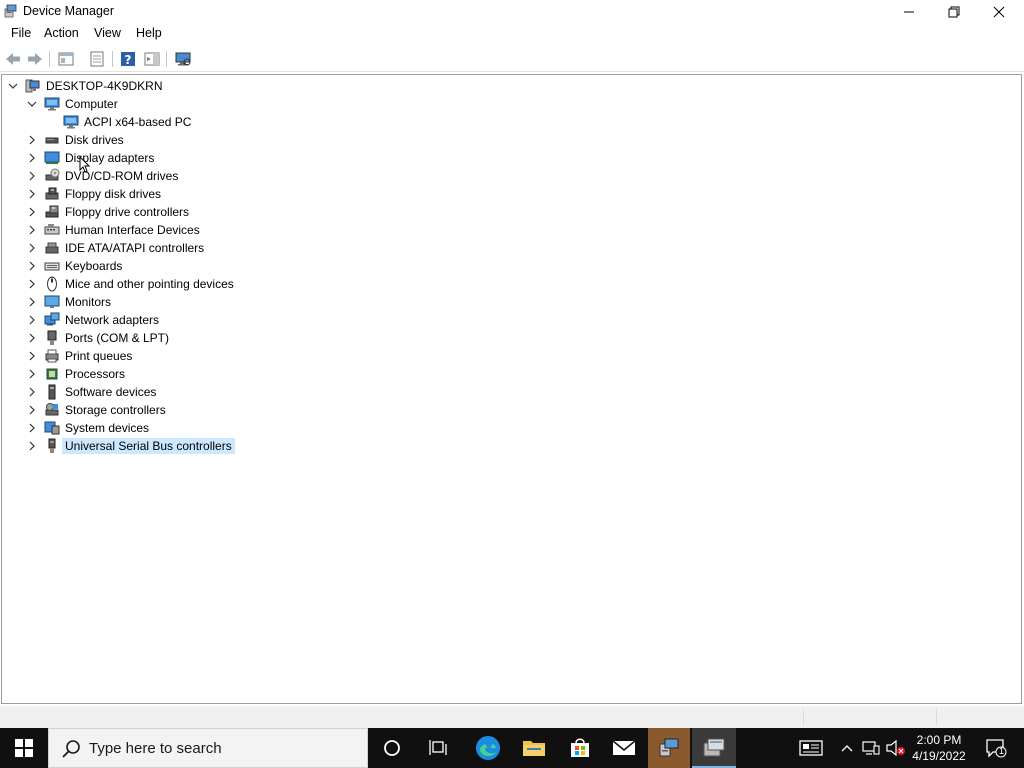 The width and height of the screenshot is (1024, 768). What do you see at coordinates (488, 748) in the screenshot?
I see `edge-button` at bounding box center [488, 748].